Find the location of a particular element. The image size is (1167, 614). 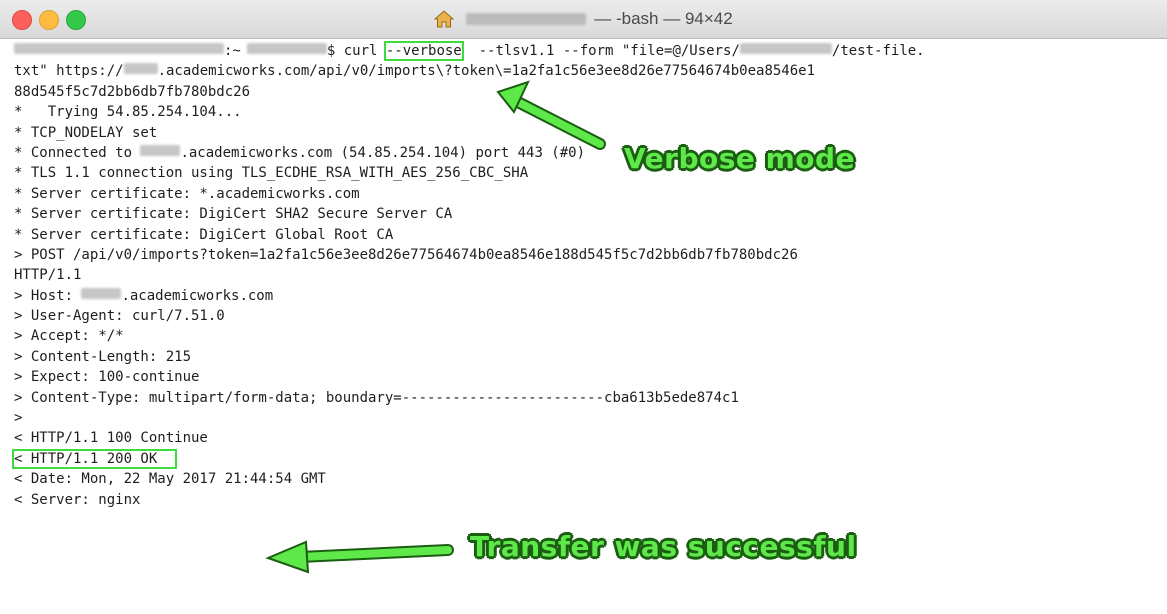

success-arrow is located at coordinates (359, 557).